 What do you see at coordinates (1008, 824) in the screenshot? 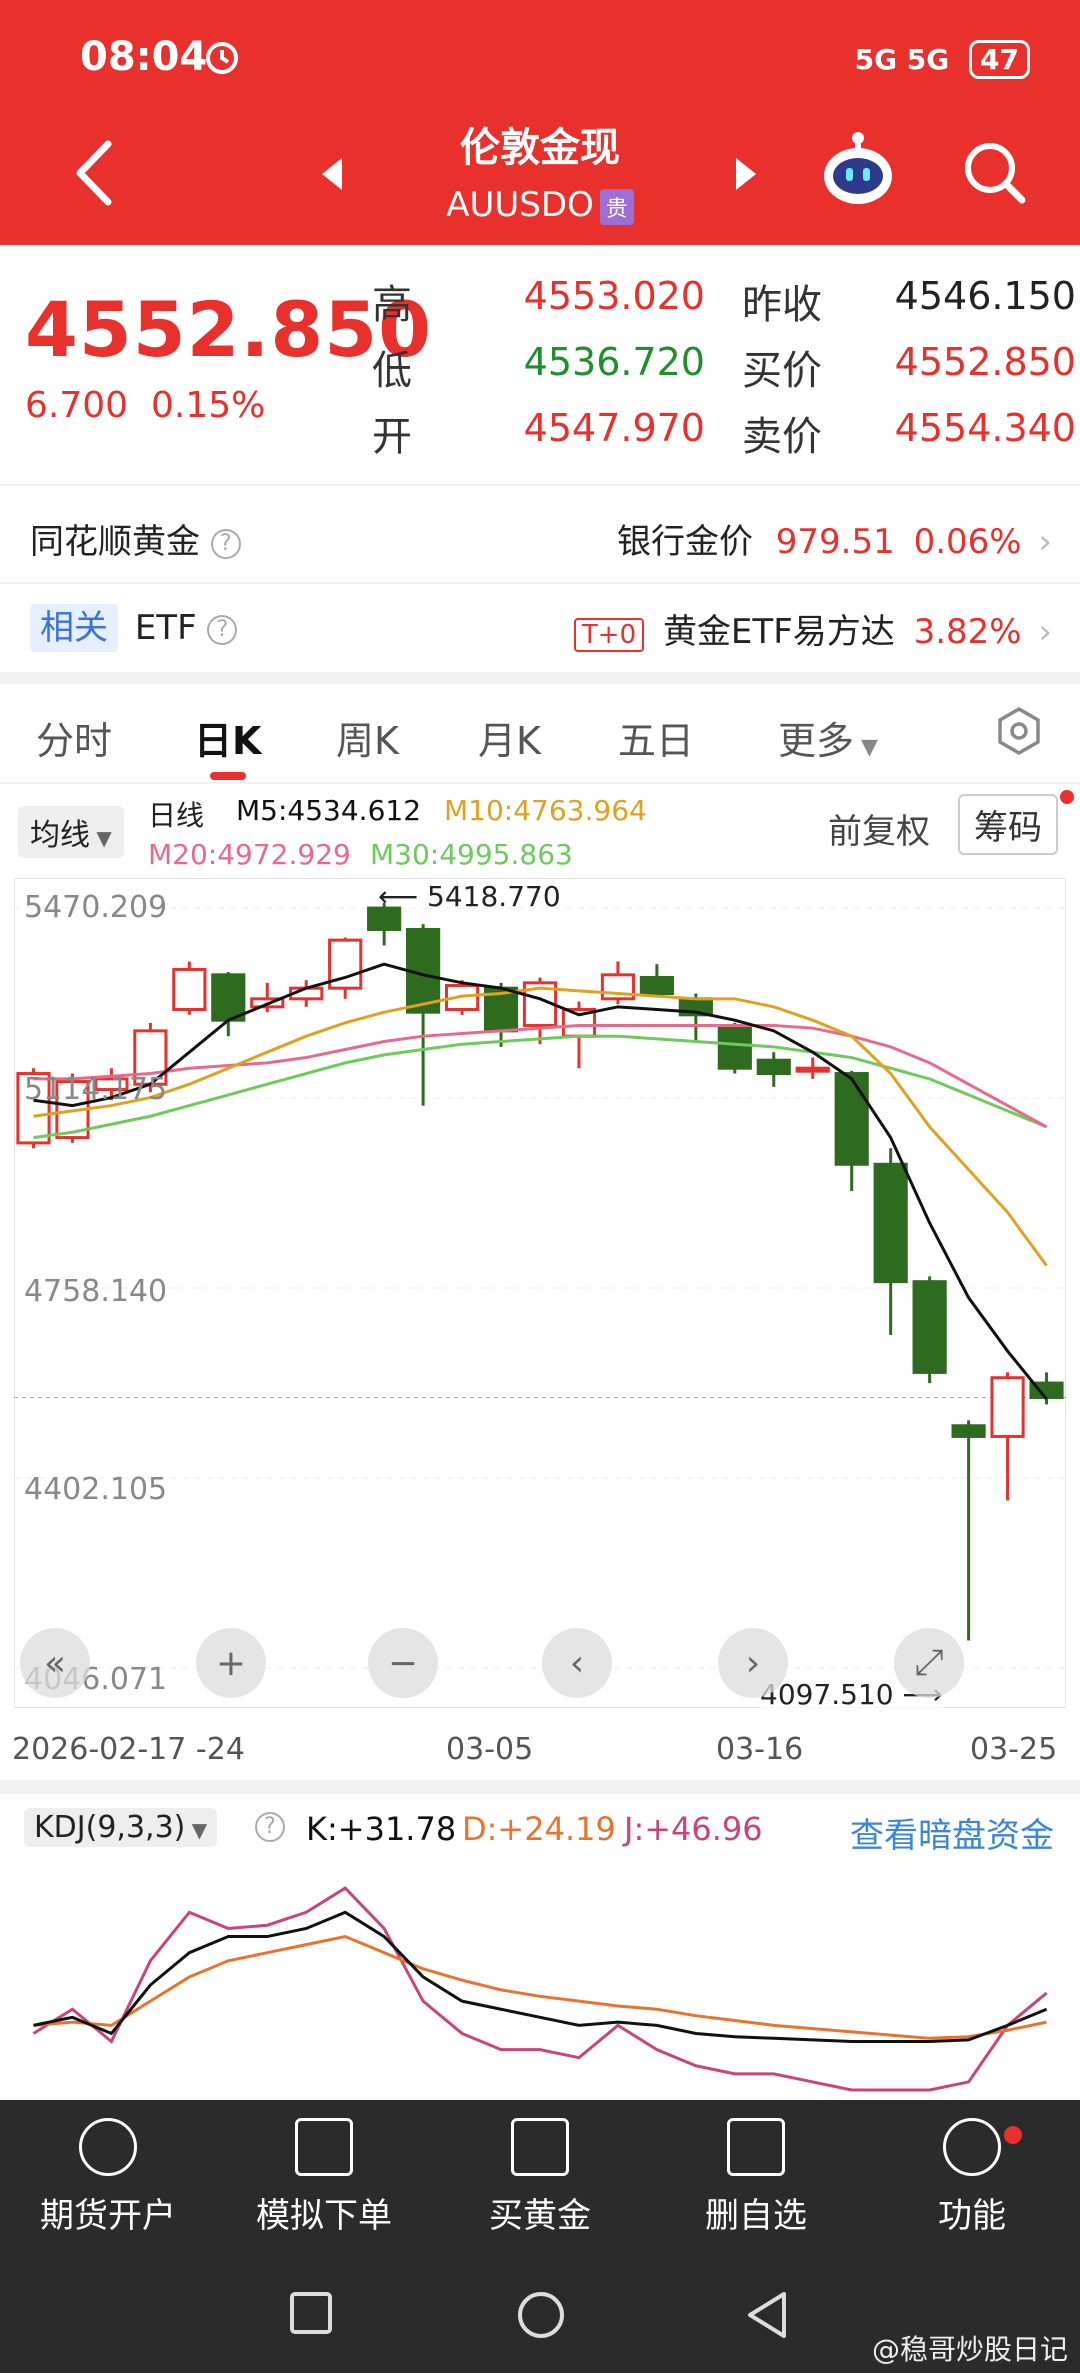
I see `chip-button: 筹码` at bounding box center [1008, 824].